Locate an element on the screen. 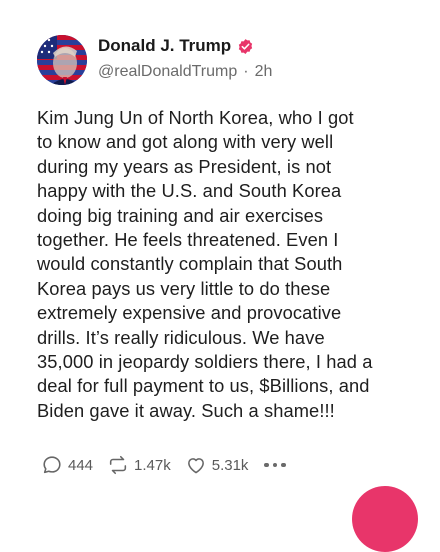  more-options-button is located at coordinates (275, 465).